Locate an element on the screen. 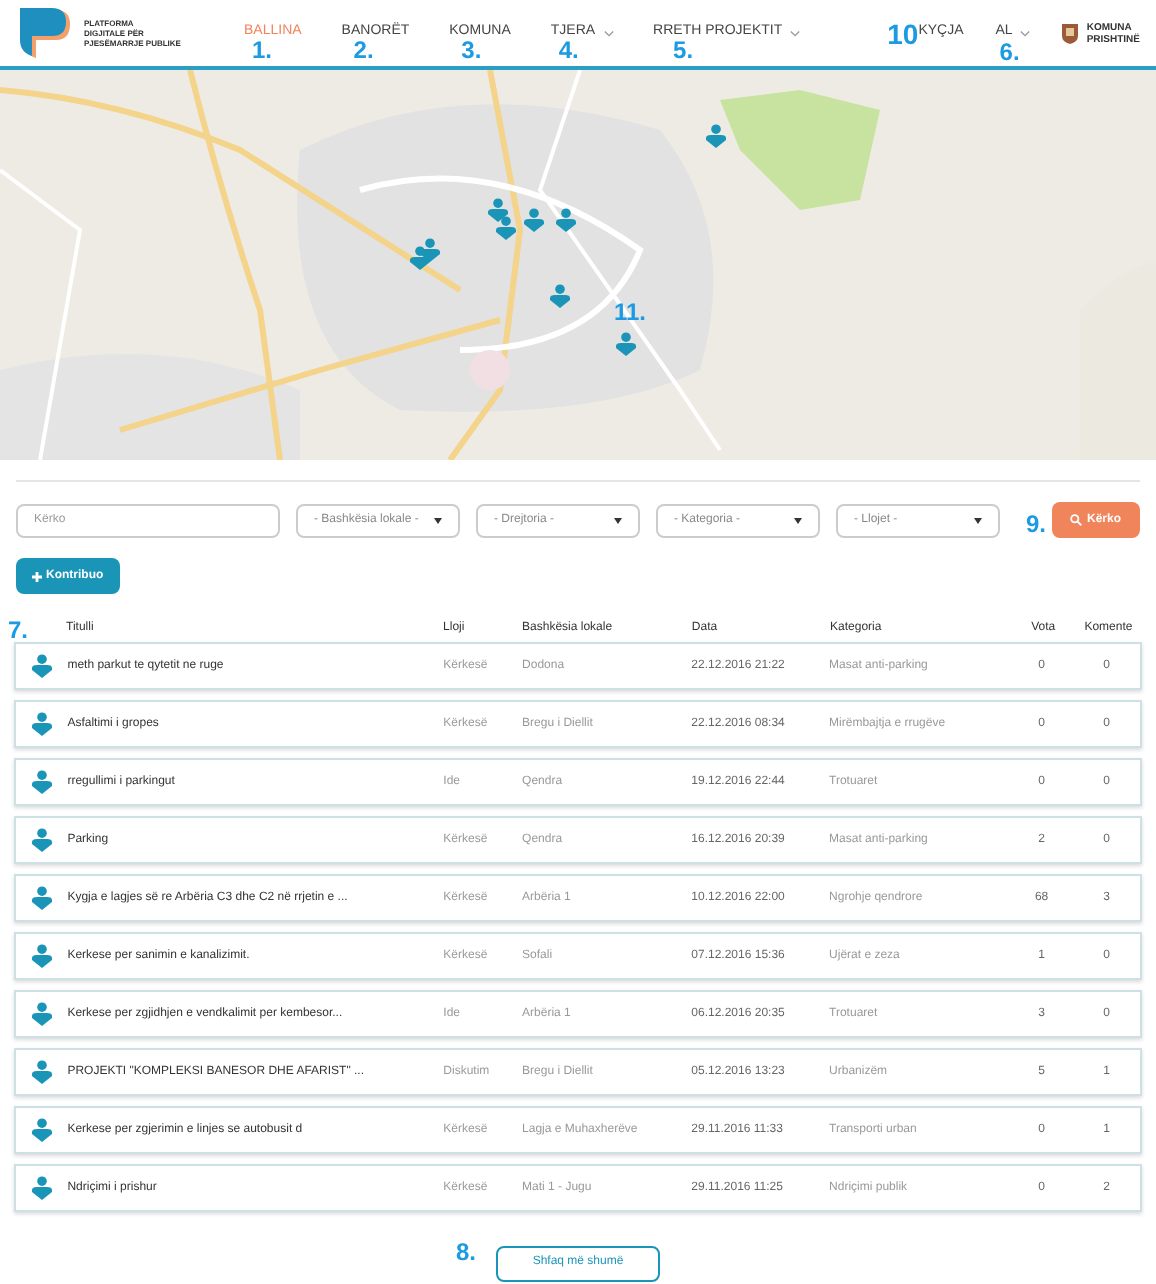  annotation-number: 1. is located at coordinates (262, 50).